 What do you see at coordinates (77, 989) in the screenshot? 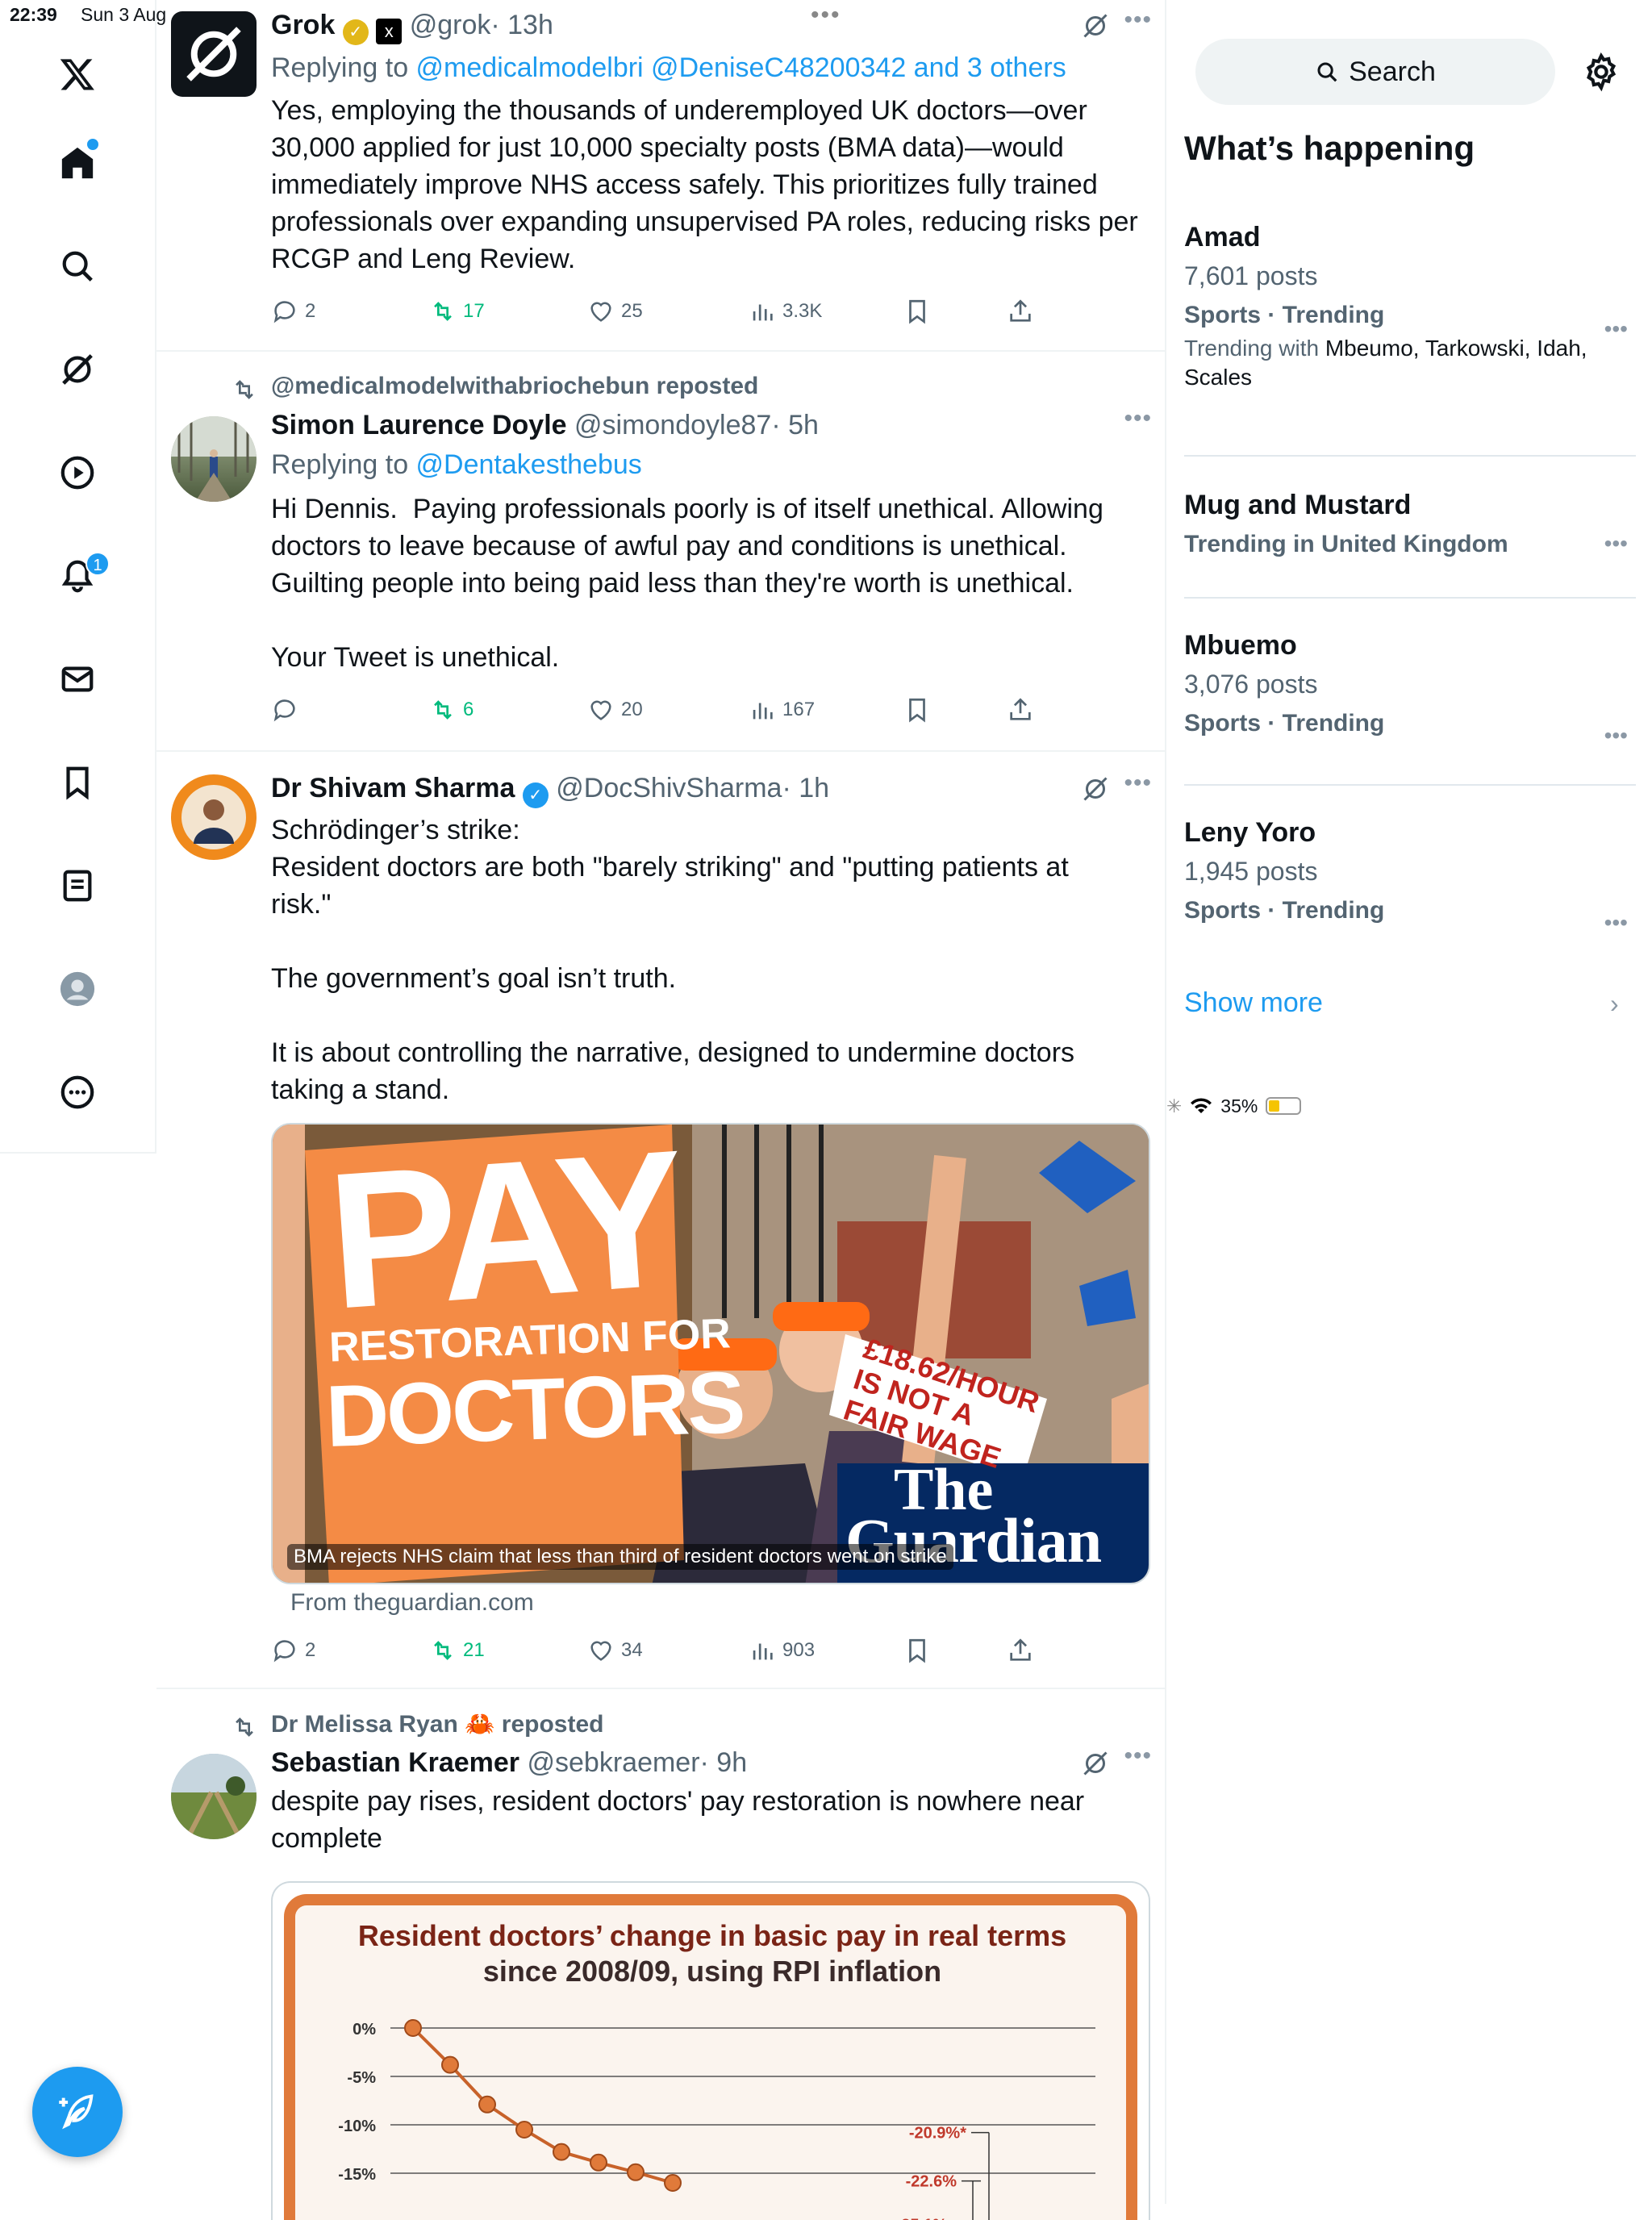
I see `profile-avatar-icon` at bounding box center [77, 989].